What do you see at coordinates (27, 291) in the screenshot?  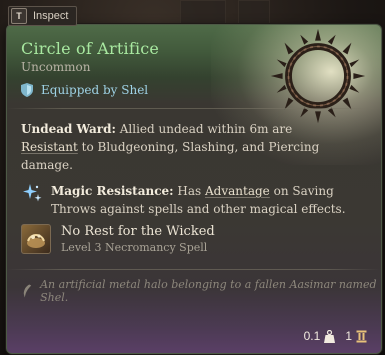 I see `quill-icon` at bounding box center [27, 291].